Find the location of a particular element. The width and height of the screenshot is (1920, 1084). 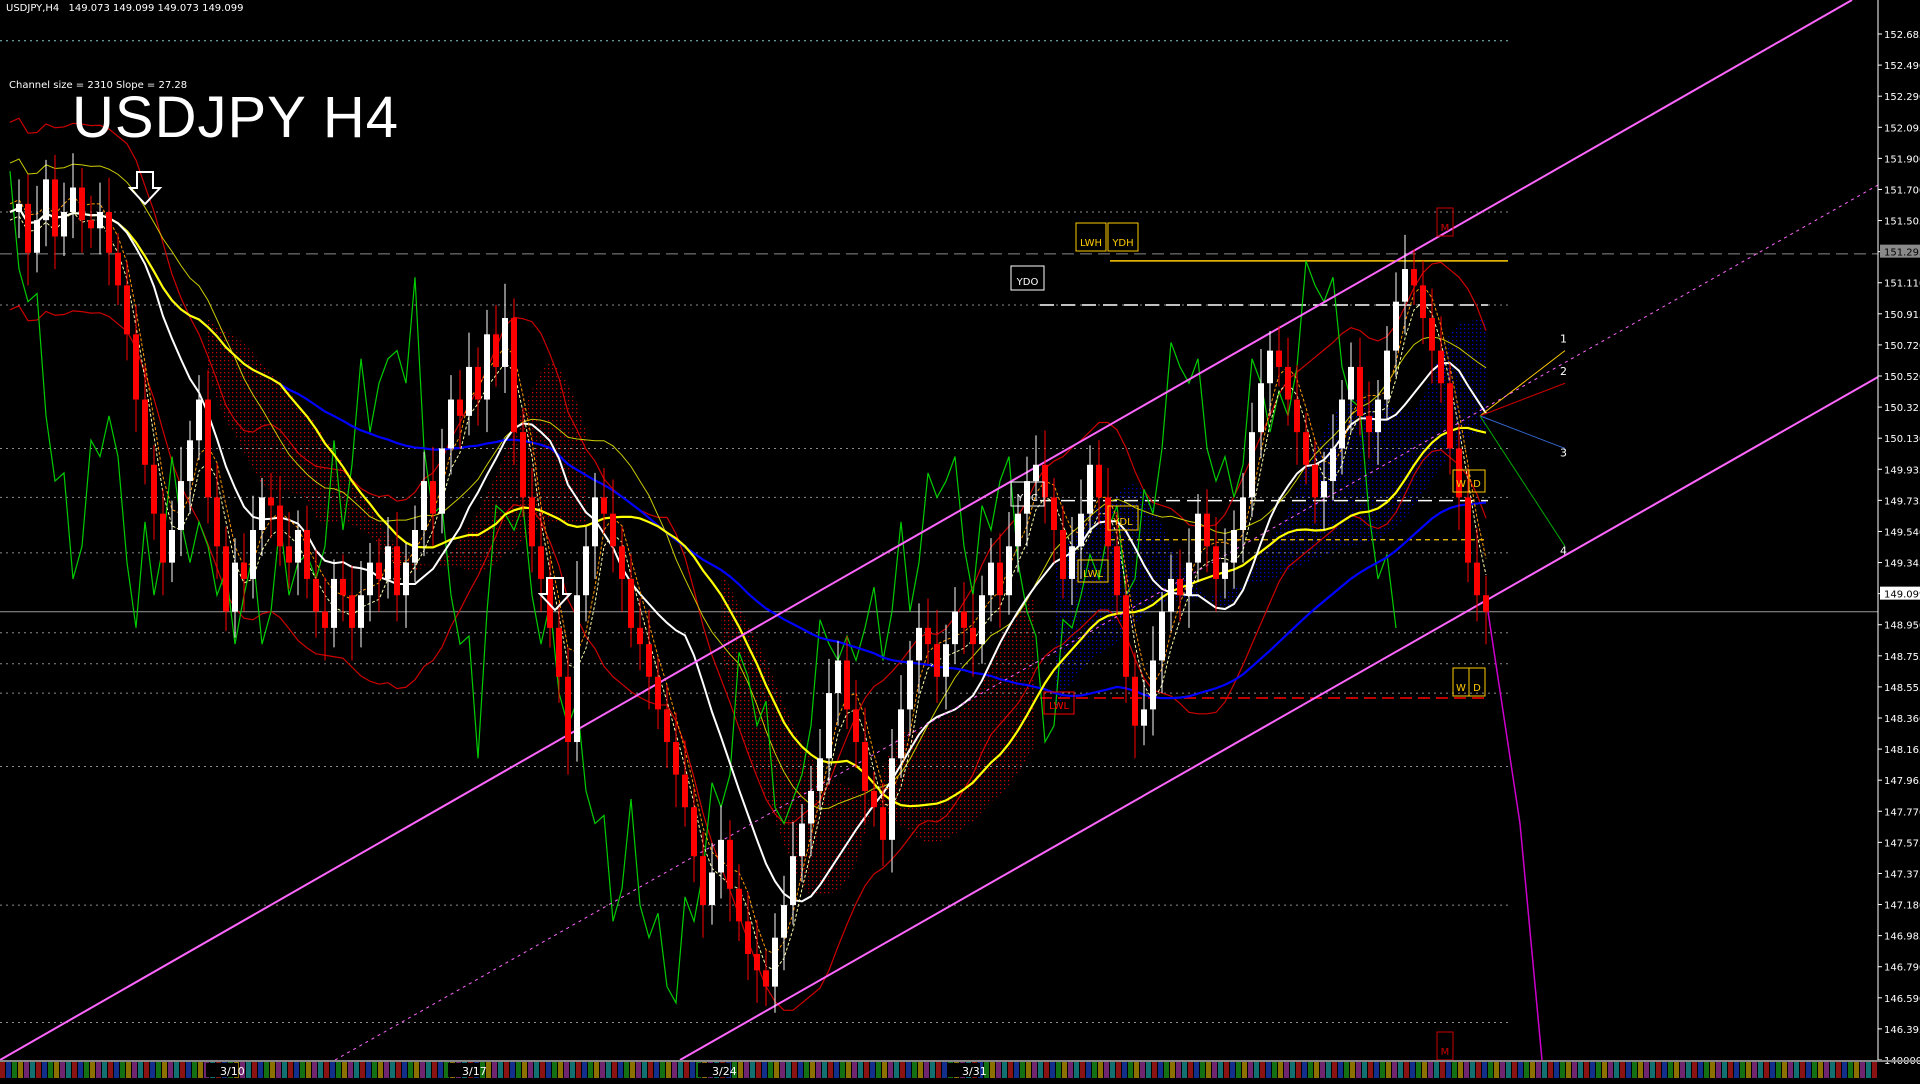

axis-label: 150.915 is located at coordinates (1902, 315).